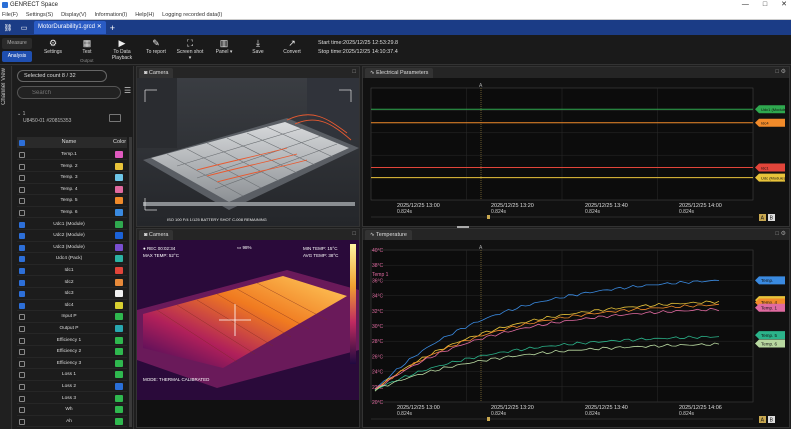  I want to click on close-button: ✕, so click(784, 5).